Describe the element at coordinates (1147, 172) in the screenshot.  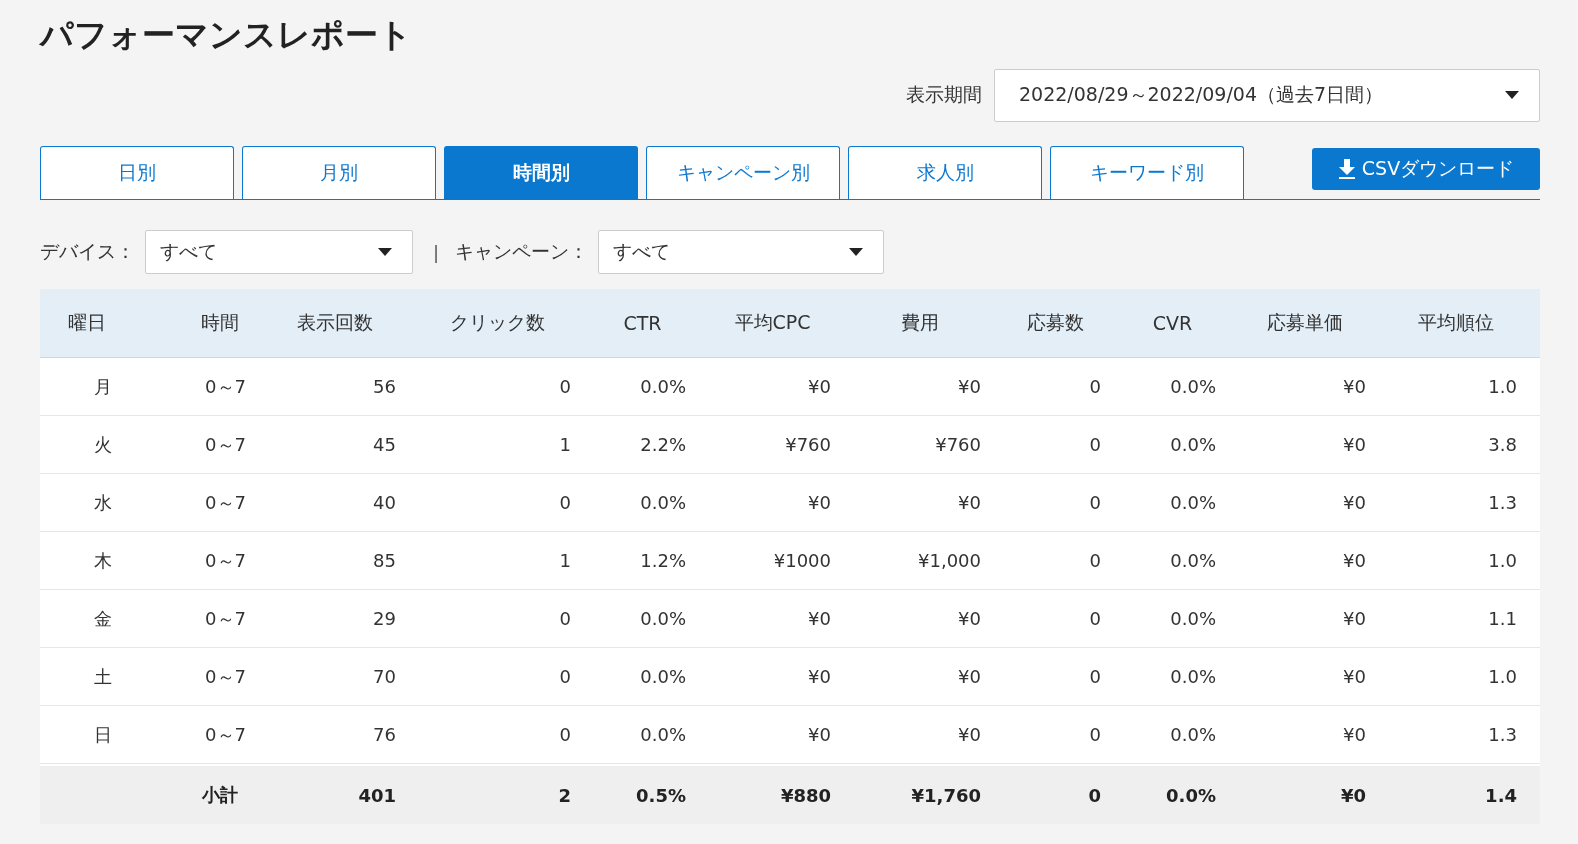
I see `tab: キーワード別` at that location.